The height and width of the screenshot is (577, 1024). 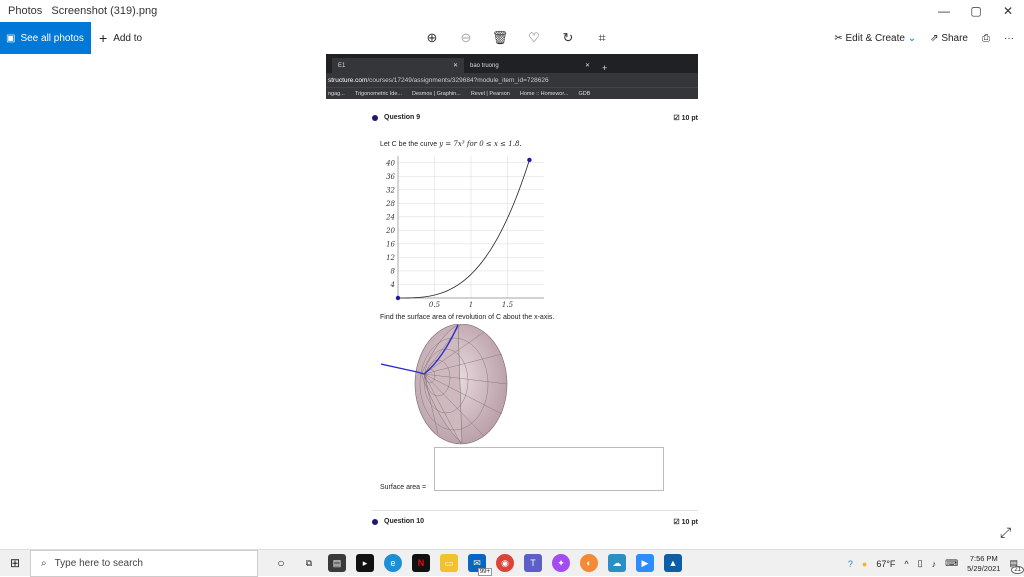 I want to click on y-tick-label: 12, so click(x=390, y=258).